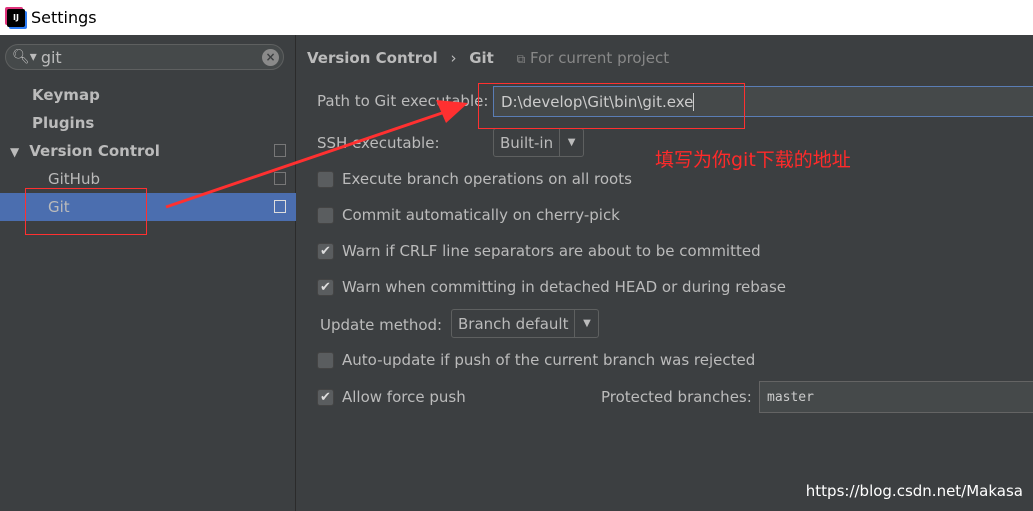 The width and height of the screenshot is (1033, 511). Describe the element at coordinates (753, 160) in the screenshot. I see `annotation-note: 填写为你git下载的地址` at that location.